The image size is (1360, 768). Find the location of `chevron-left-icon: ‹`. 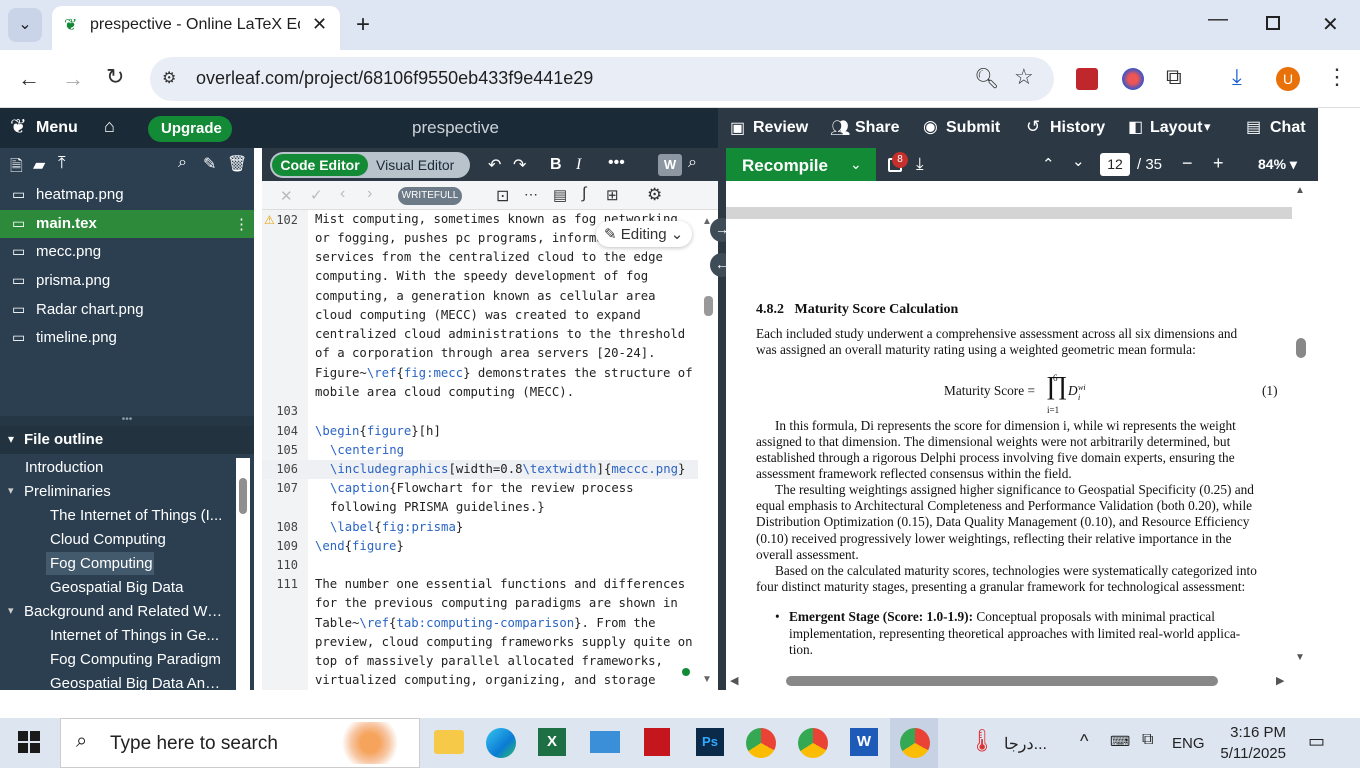

chevron-left-icon: ‹ is located at coordinates (342, 194).